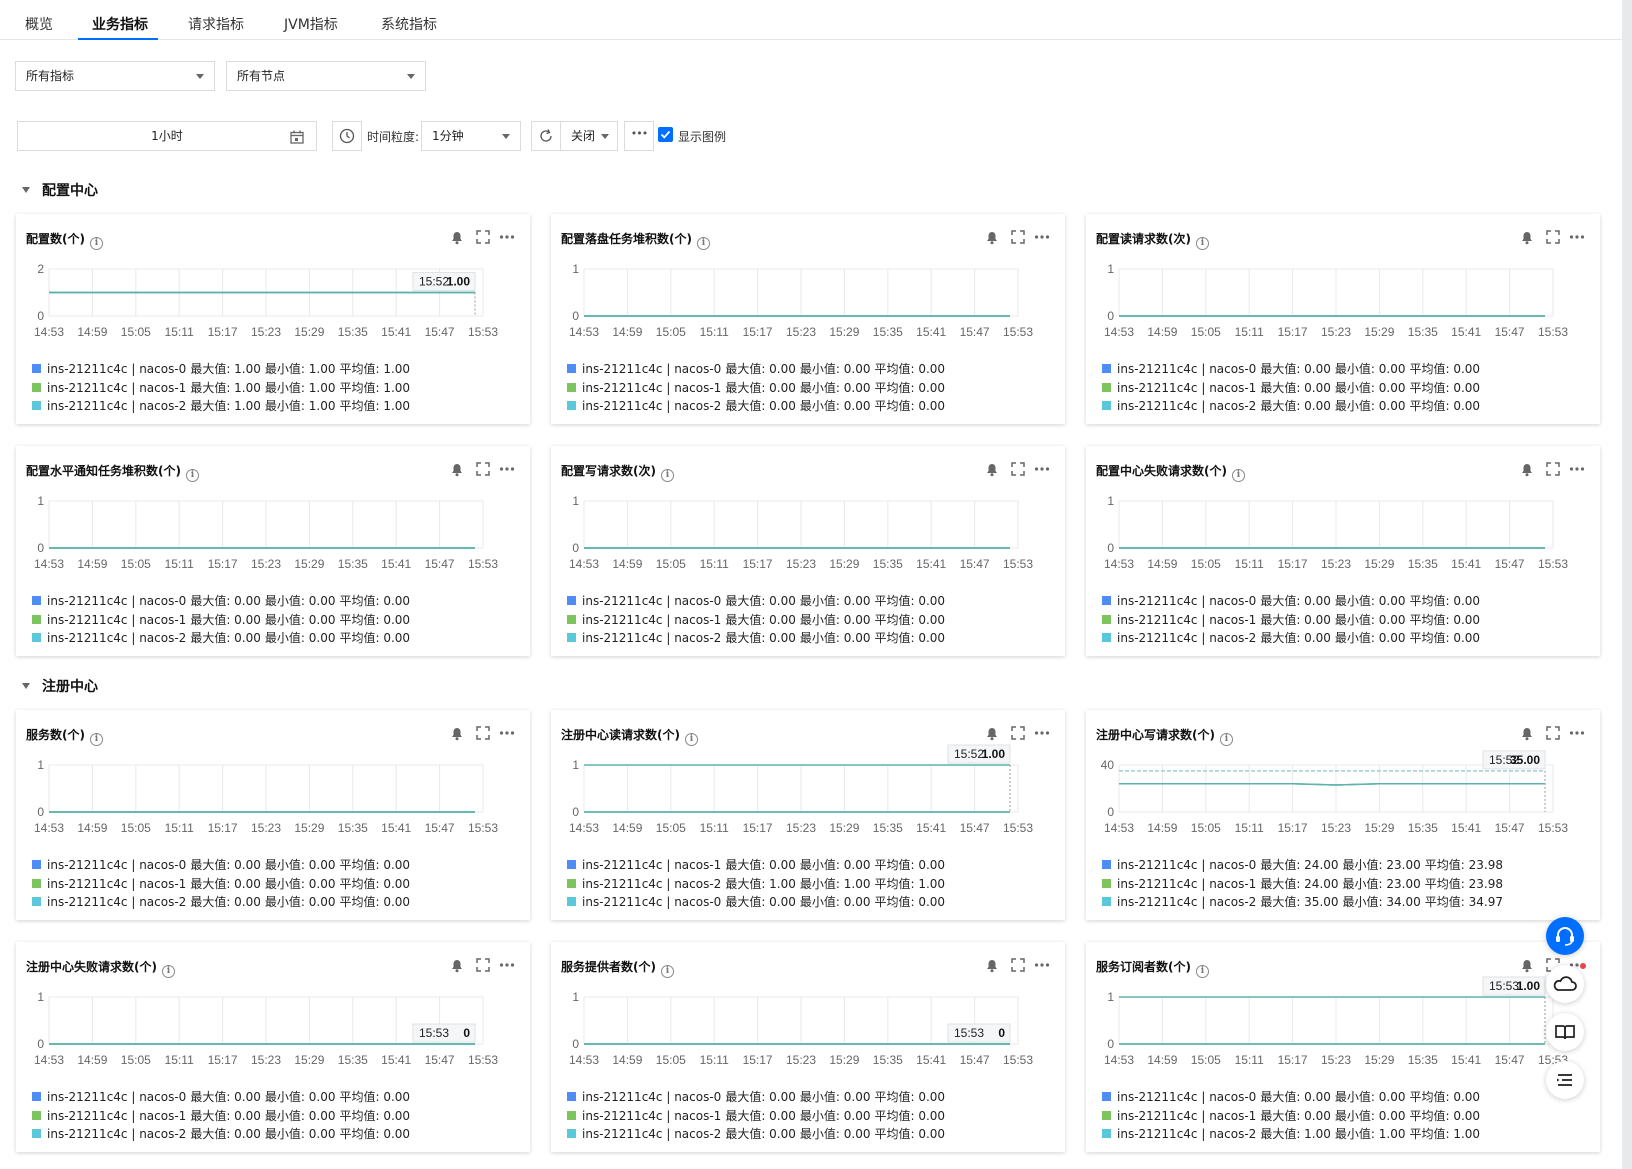 The image size is (1632, 1169). What do you see at coordinates (589, 136) in the screenshot?
I see `auto-refresh-select: 关闭` at bounding box center [589, 136].